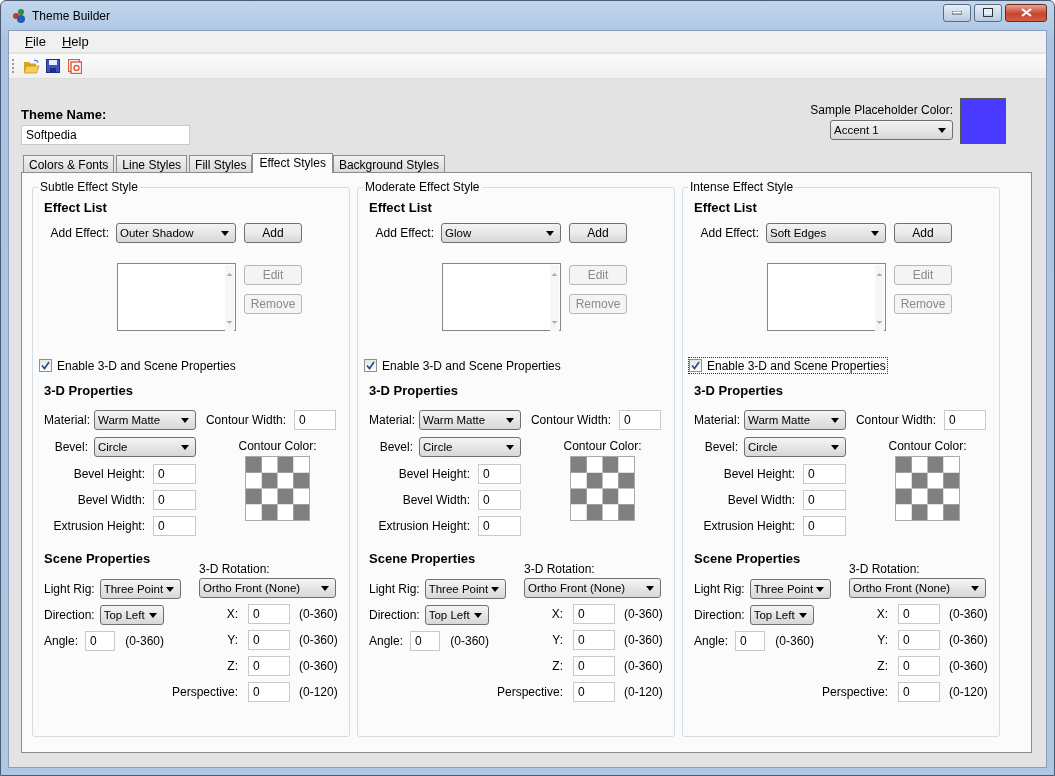  I want to click on save-button, so click(53, 66).